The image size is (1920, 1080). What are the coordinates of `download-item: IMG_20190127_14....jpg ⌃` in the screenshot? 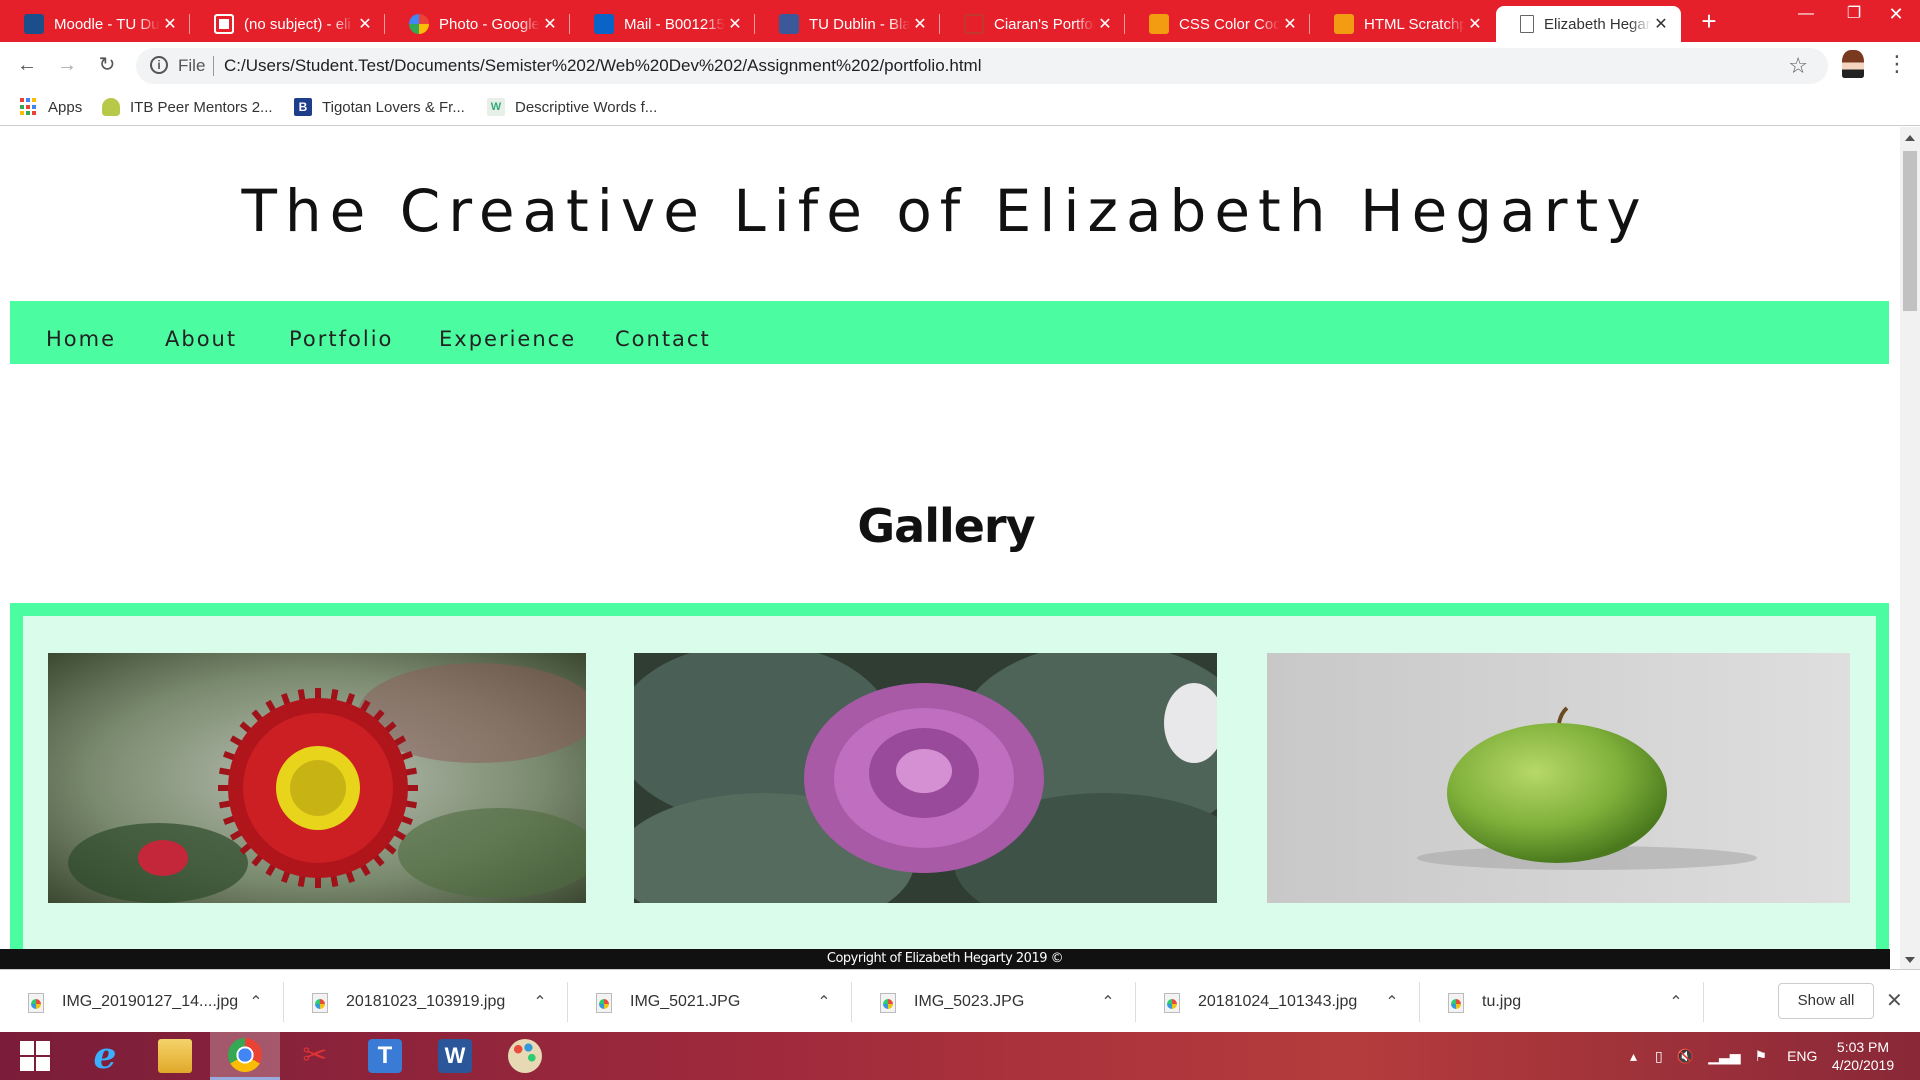 It's located at (142, 1001).